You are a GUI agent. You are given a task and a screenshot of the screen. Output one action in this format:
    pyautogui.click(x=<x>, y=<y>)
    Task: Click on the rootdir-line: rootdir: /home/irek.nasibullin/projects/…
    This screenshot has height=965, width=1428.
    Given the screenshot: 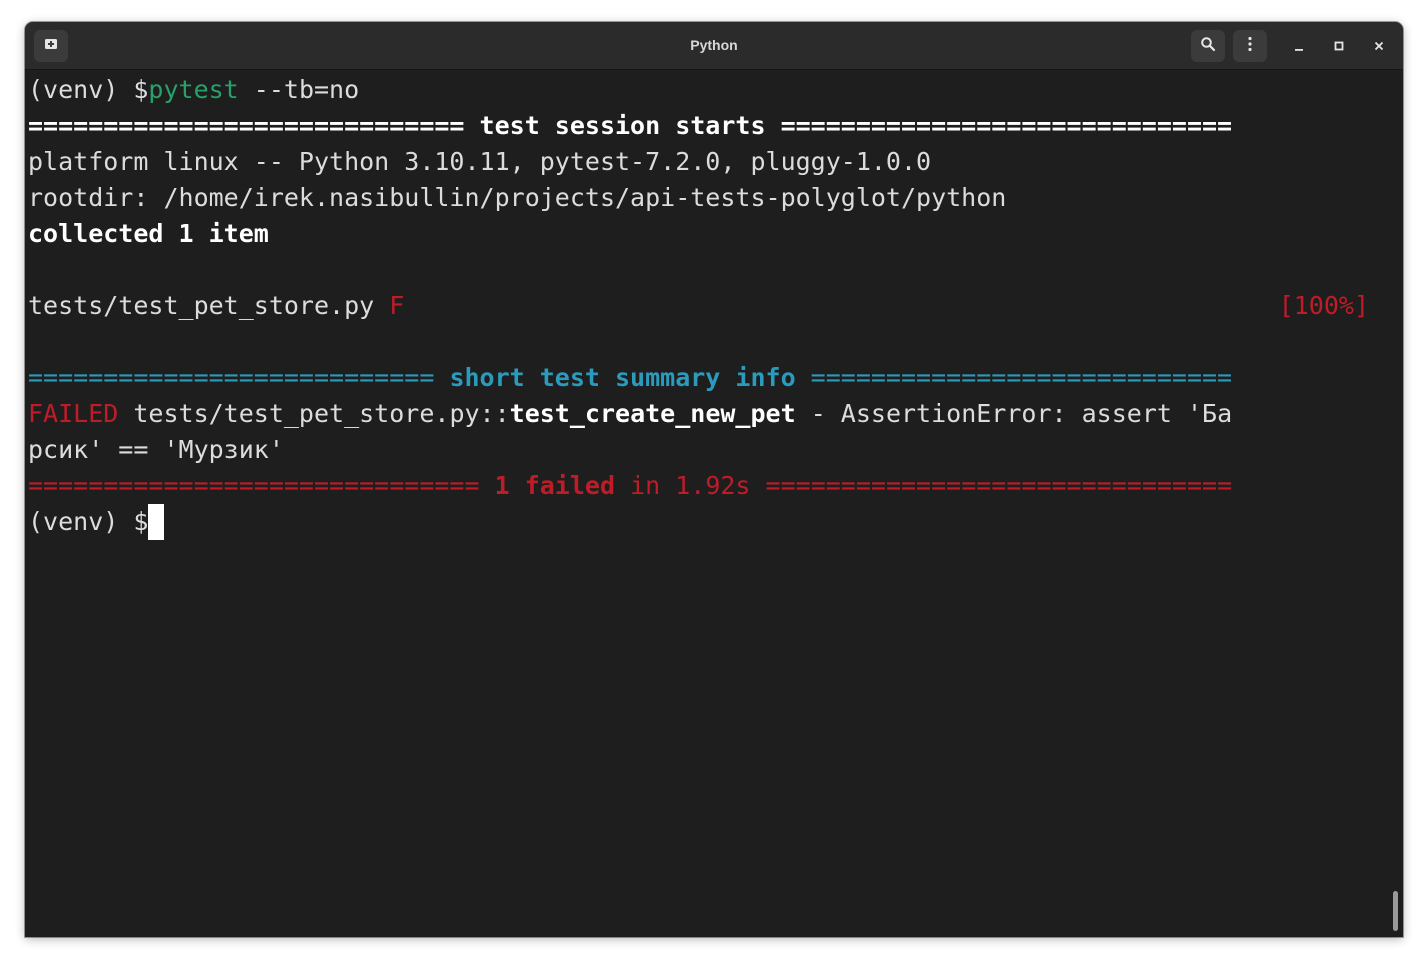 What is the action you would take?
    pyautogui.click(x=517, y=197)
    